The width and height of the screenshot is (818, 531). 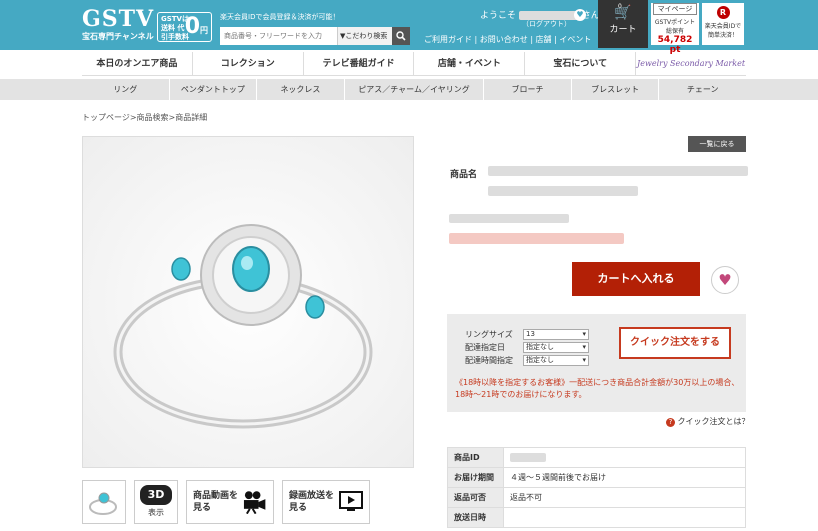 I want to click on mypage-button: マイページ, so click(x=675, y=9).